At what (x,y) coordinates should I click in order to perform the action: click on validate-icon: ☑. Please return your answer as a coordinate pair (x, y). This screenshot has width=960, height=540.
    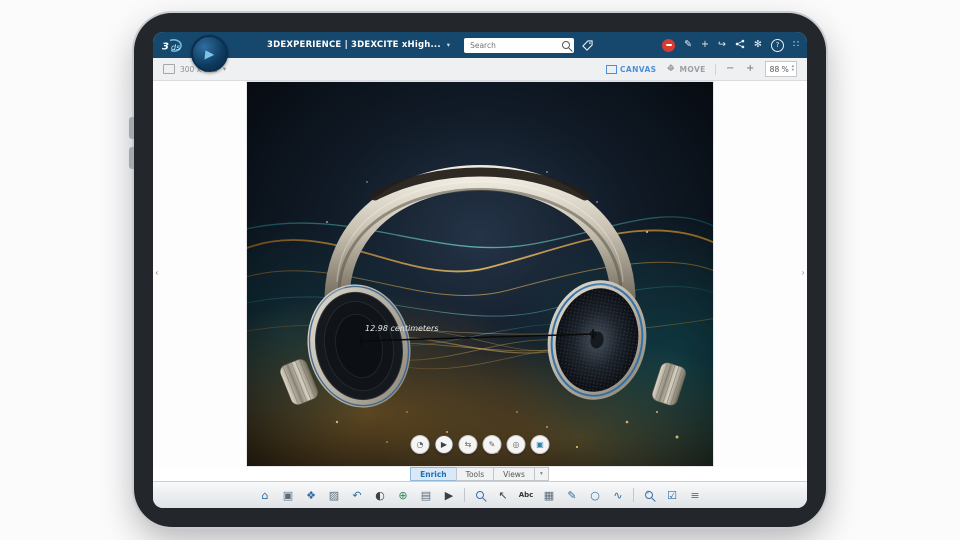
    Looking at the image, I should click on (672, 495).